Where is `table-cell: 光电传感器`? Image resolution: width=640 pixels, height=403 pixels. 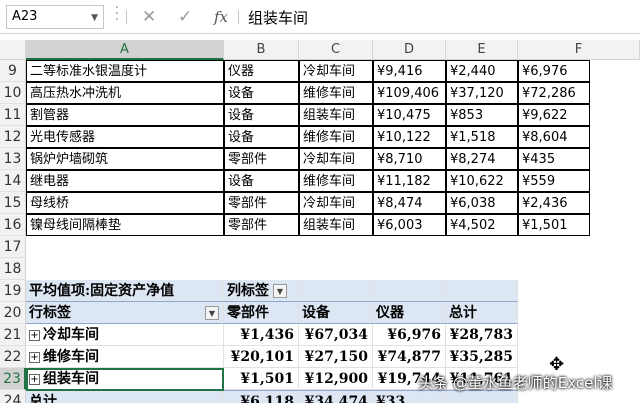
table-cell: 光电传感器 is located at coordinates (125, 137).